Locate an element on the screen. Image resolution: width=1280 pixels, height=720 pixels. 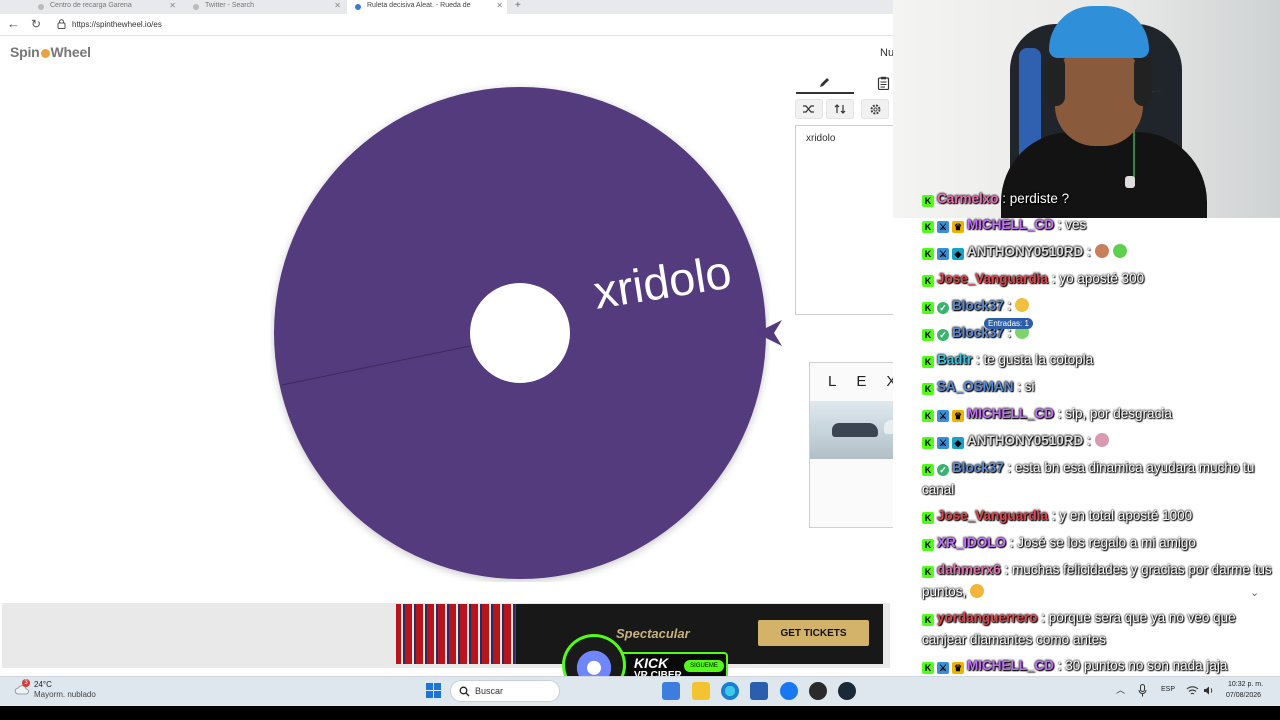
notification-badge: 3 is located at coordinates (26, 683).